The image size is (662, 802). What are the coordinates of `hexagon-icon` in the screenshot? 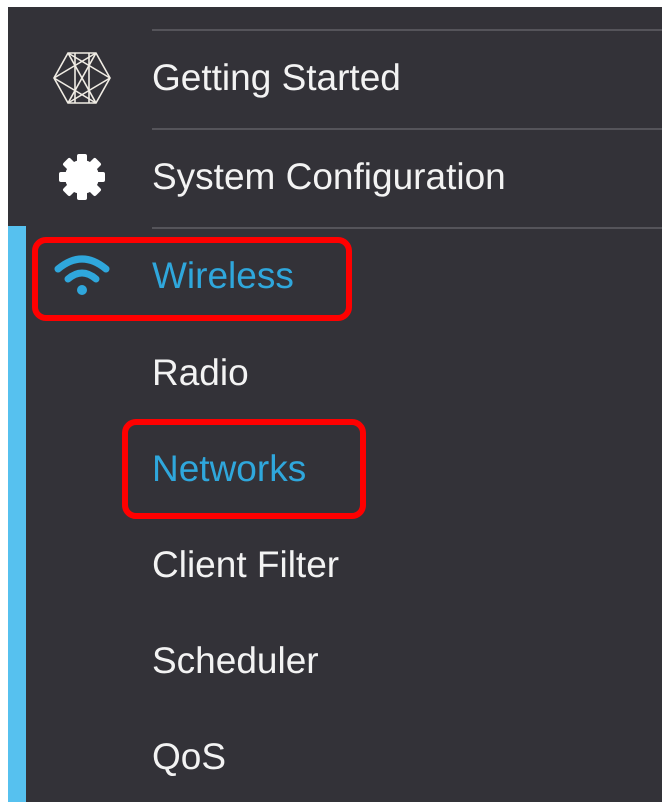 It's located at (82, 78).